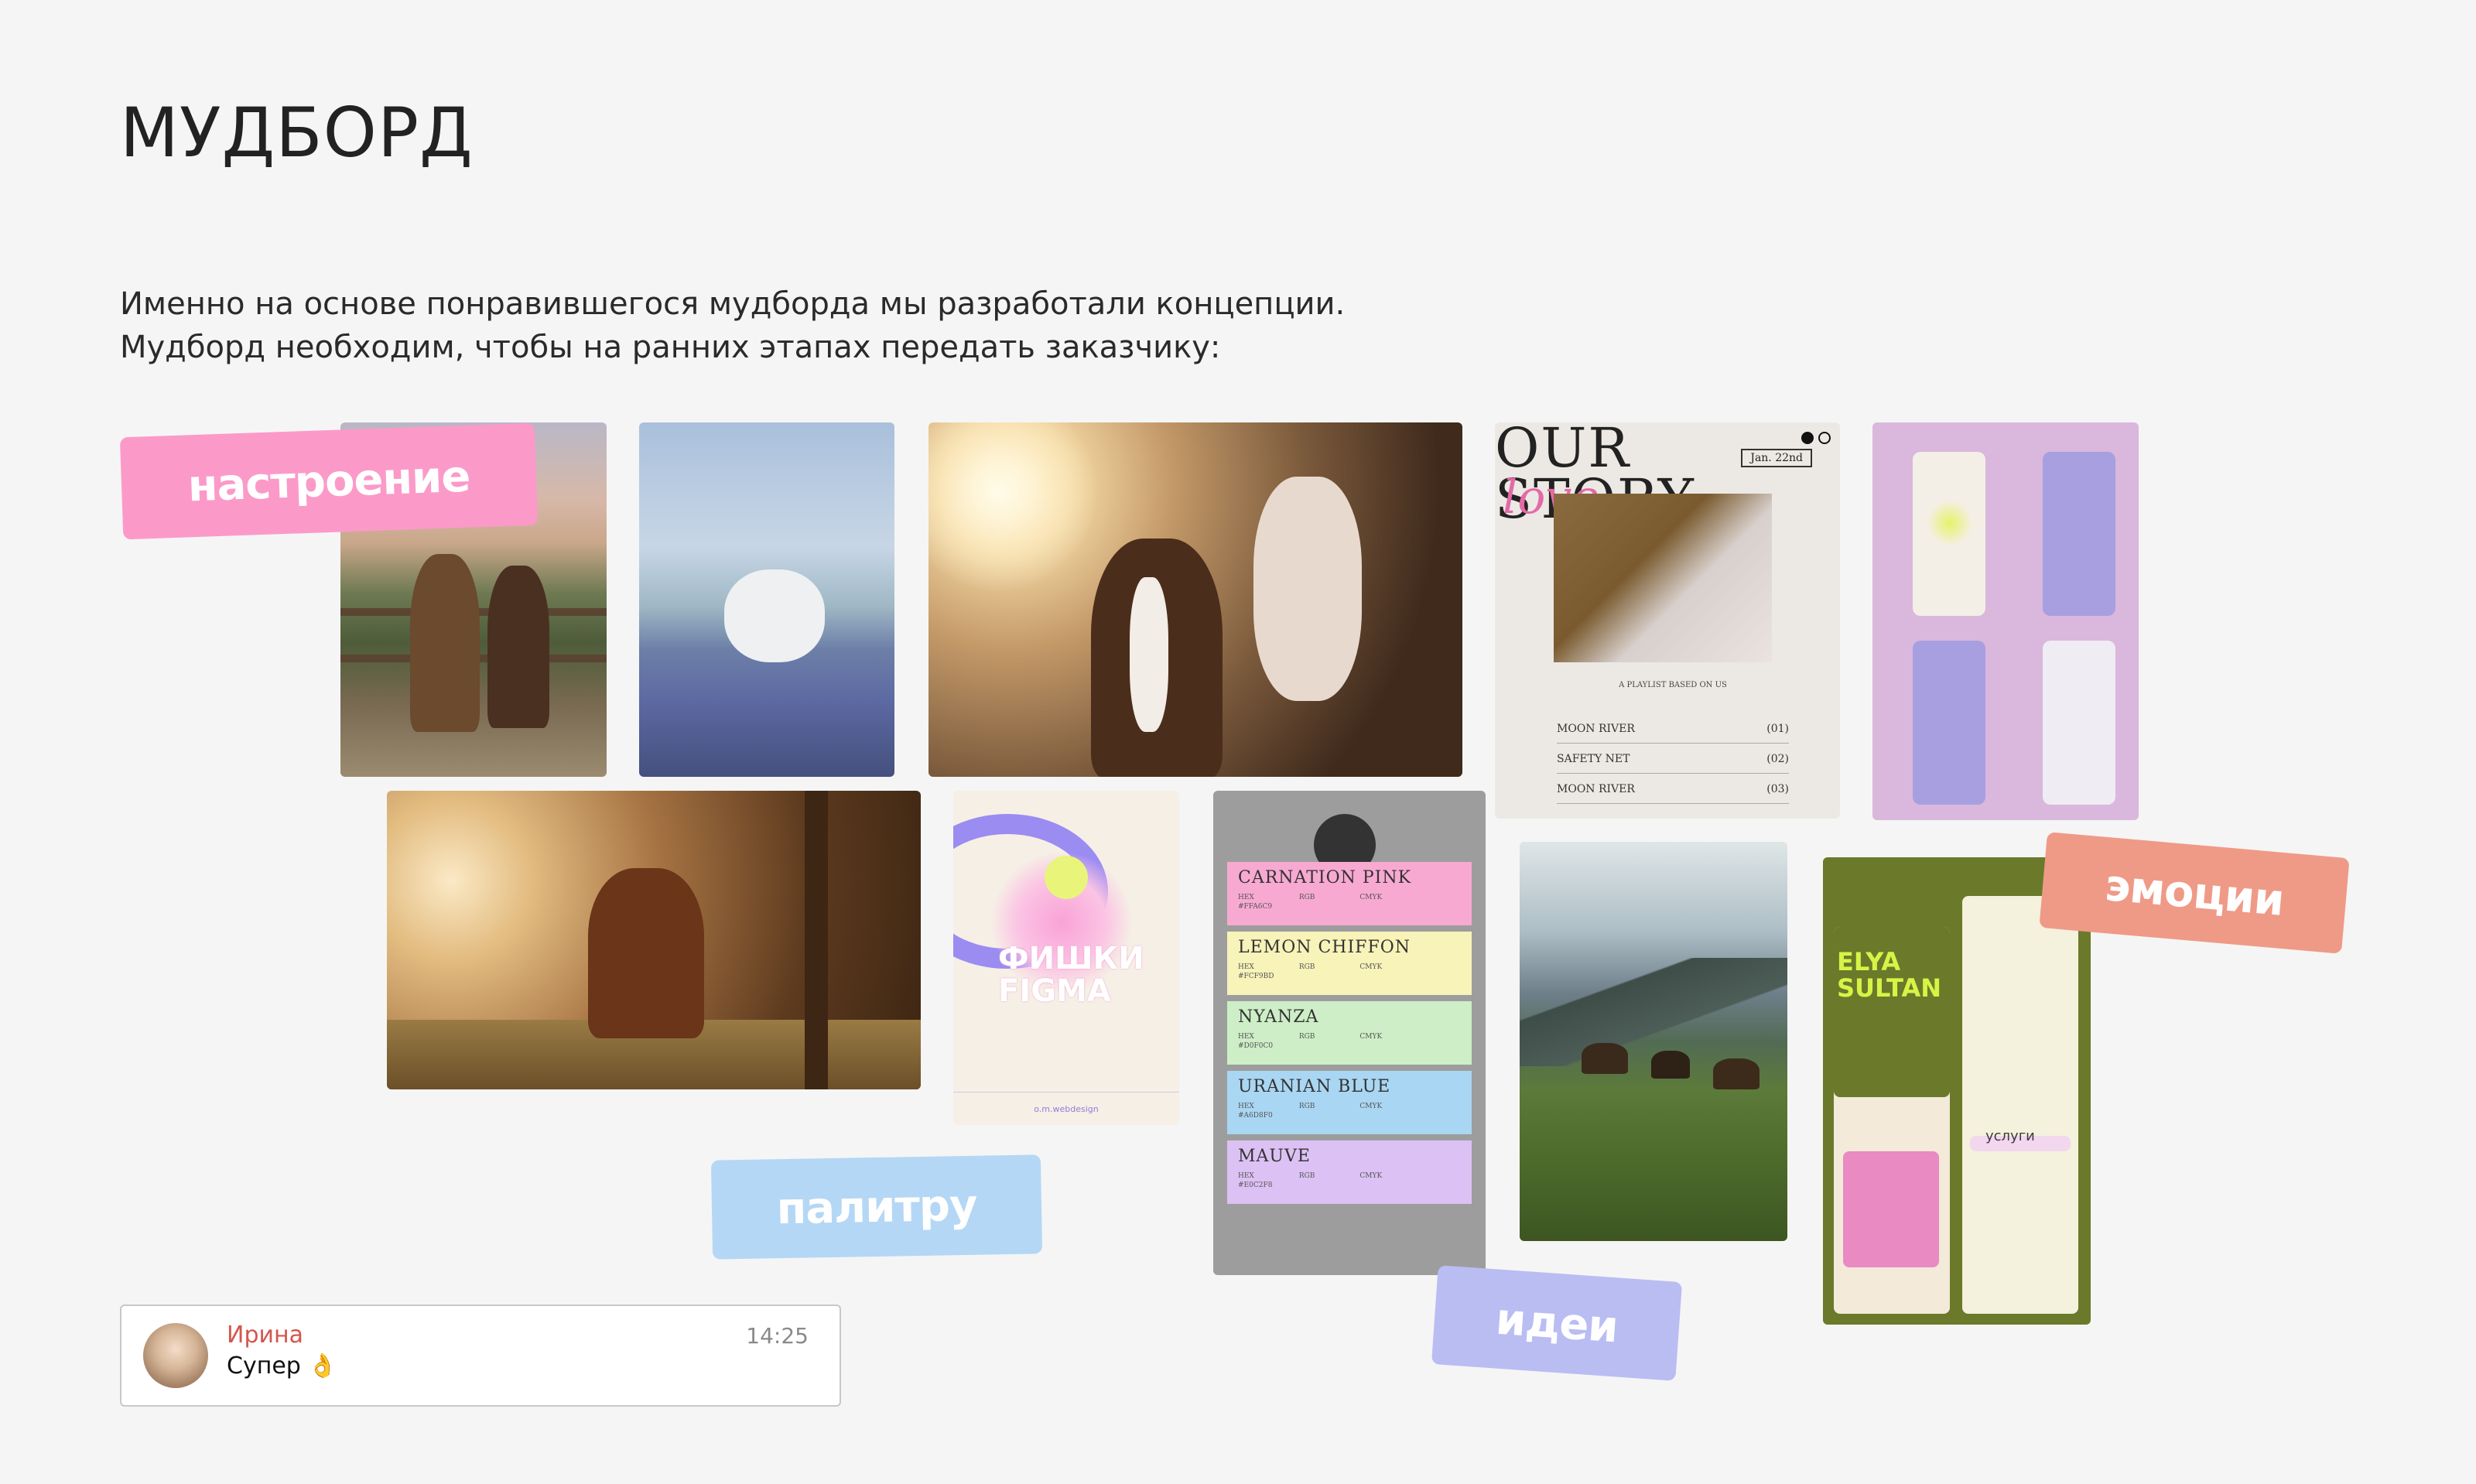 The image size is (2476, 1484). What do you see at coordinates (1349, 1102) in the screenshot?
I see `palette-swatch: URANIAN BLUE HEX RGB CMYK #A6D8F0` at bounding box center [1349, 1102].